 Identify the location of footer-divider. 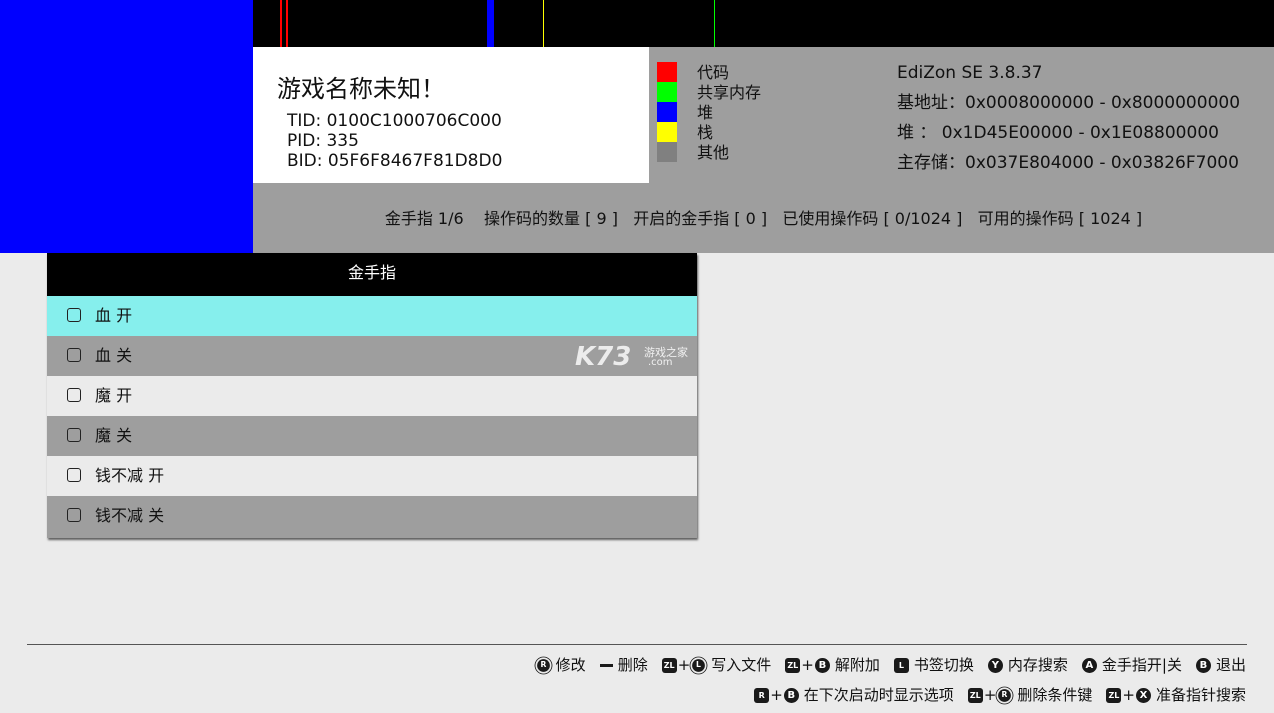
(637, 644).